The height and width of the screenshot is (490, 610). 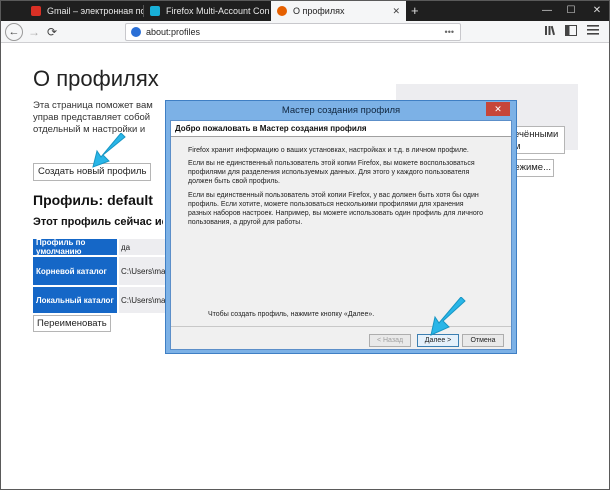 What do you see at coordinates (390, 340) in the screenshot?
I see `back-button: < Назад` at bounding box center [390, 340].